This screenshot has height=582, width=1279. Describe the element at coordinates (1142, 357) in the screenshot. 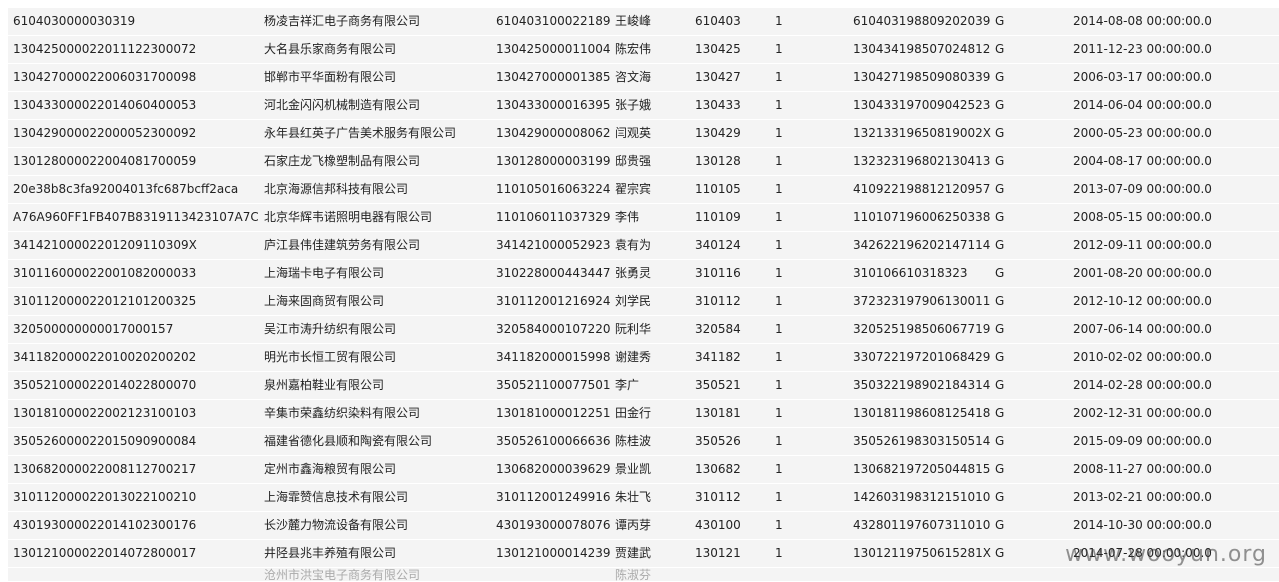

I see `cell-date: 2010-02-02 00:00:00.0` at that location.